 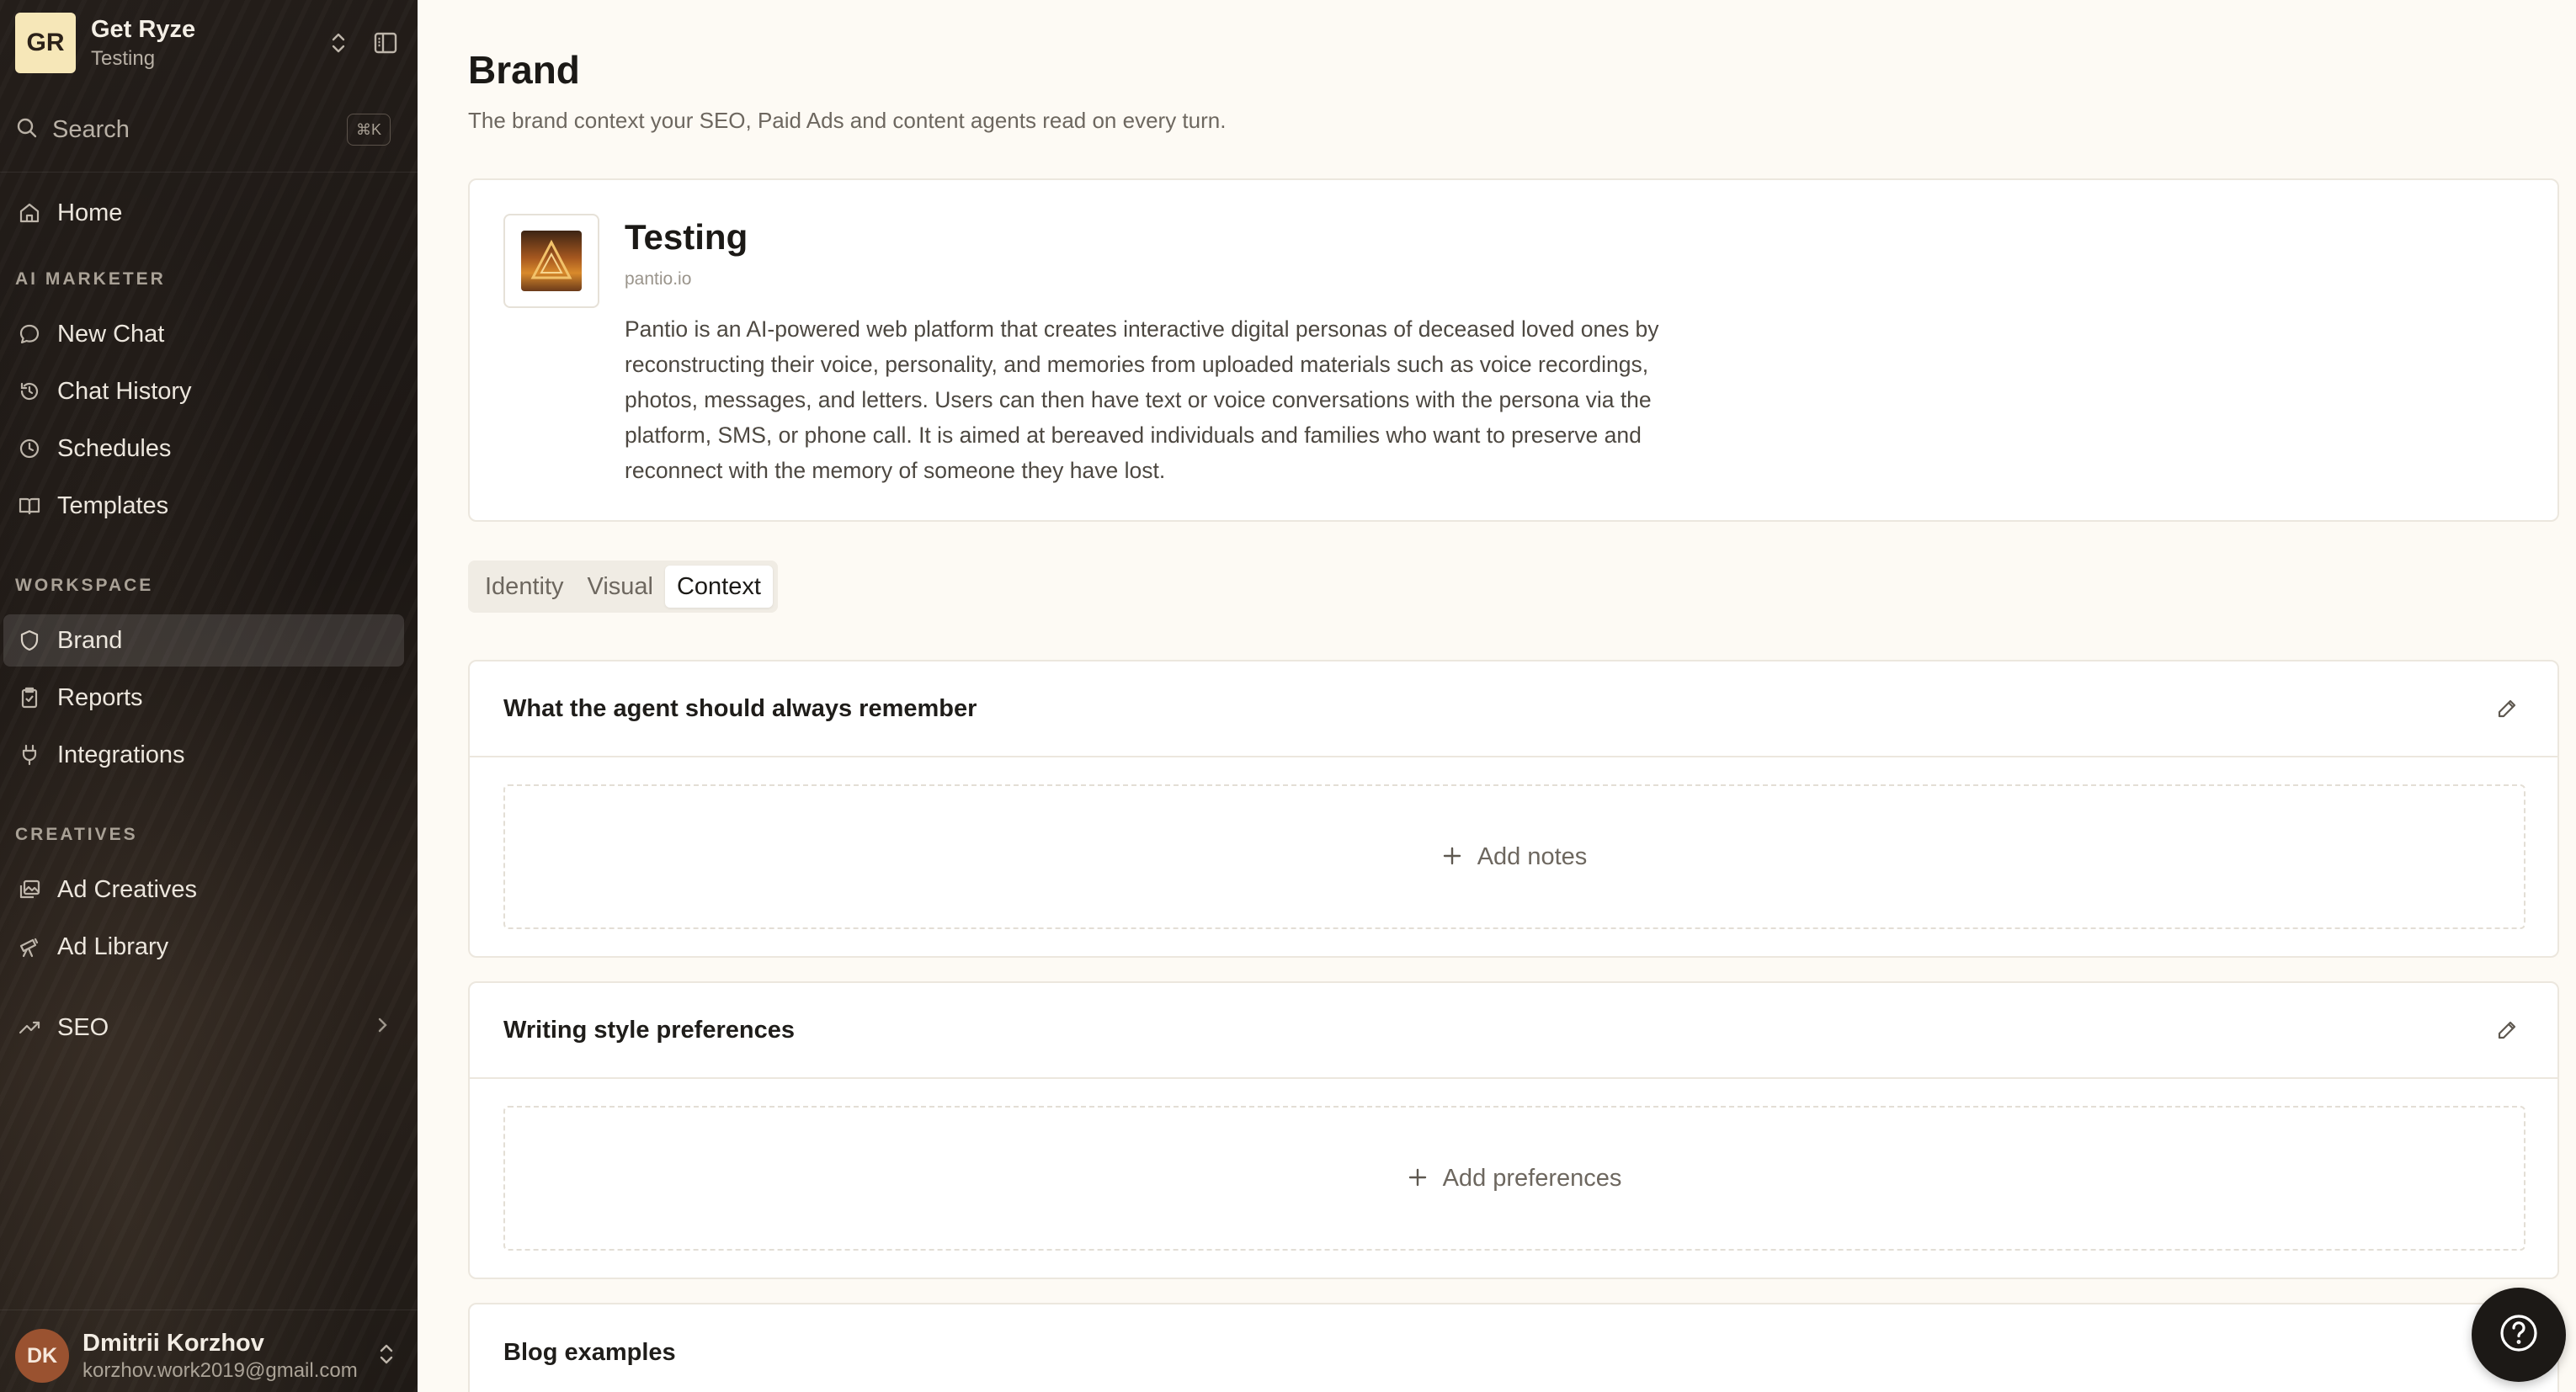 What do you see at coordinates (30, 392) in the screenshot?
I see `history-icon` at bounding box center [30, 392].